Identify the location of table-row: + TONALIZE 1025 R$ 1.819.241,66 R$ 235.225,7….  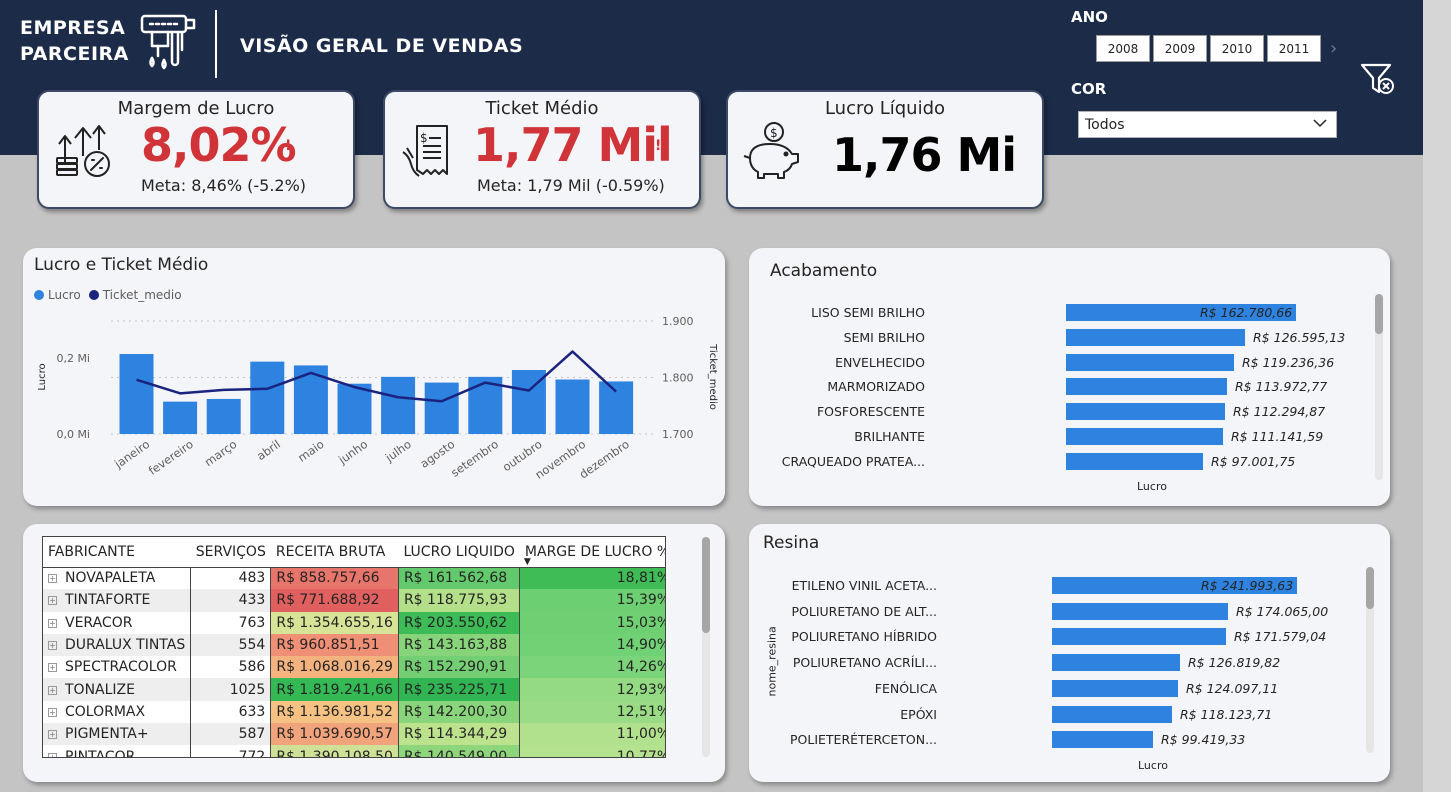
(354, 689).